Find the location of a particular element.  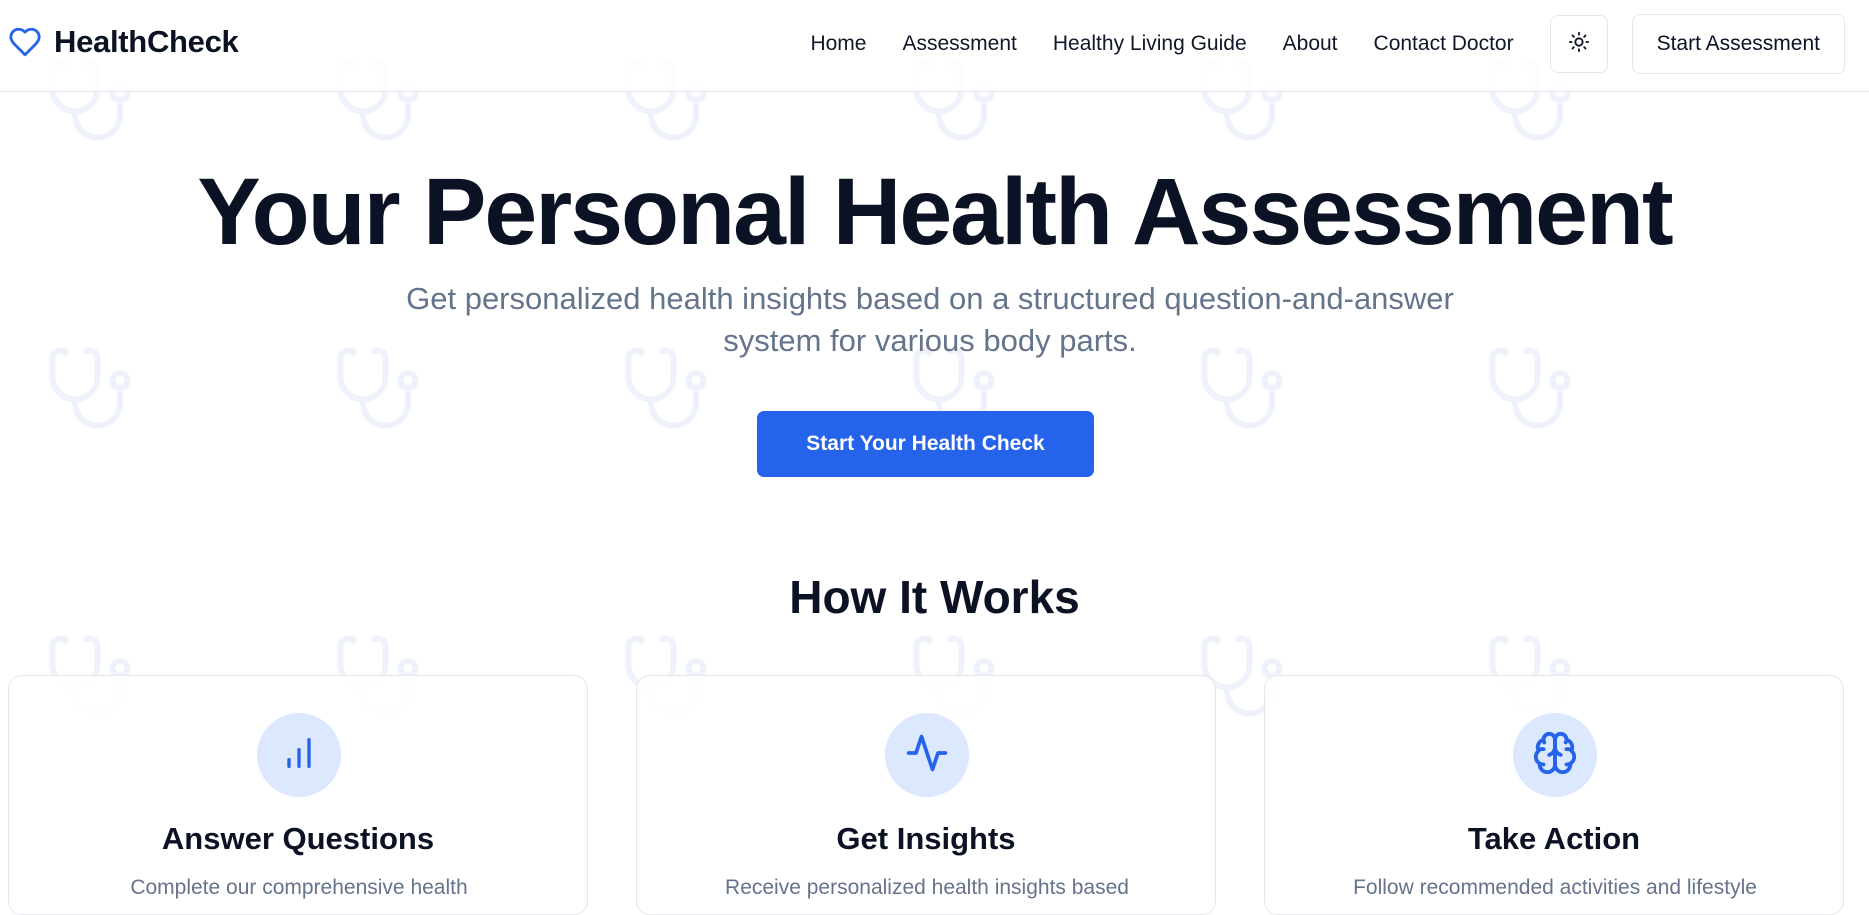

nav-home: Home is located at coordinates (838, 44).